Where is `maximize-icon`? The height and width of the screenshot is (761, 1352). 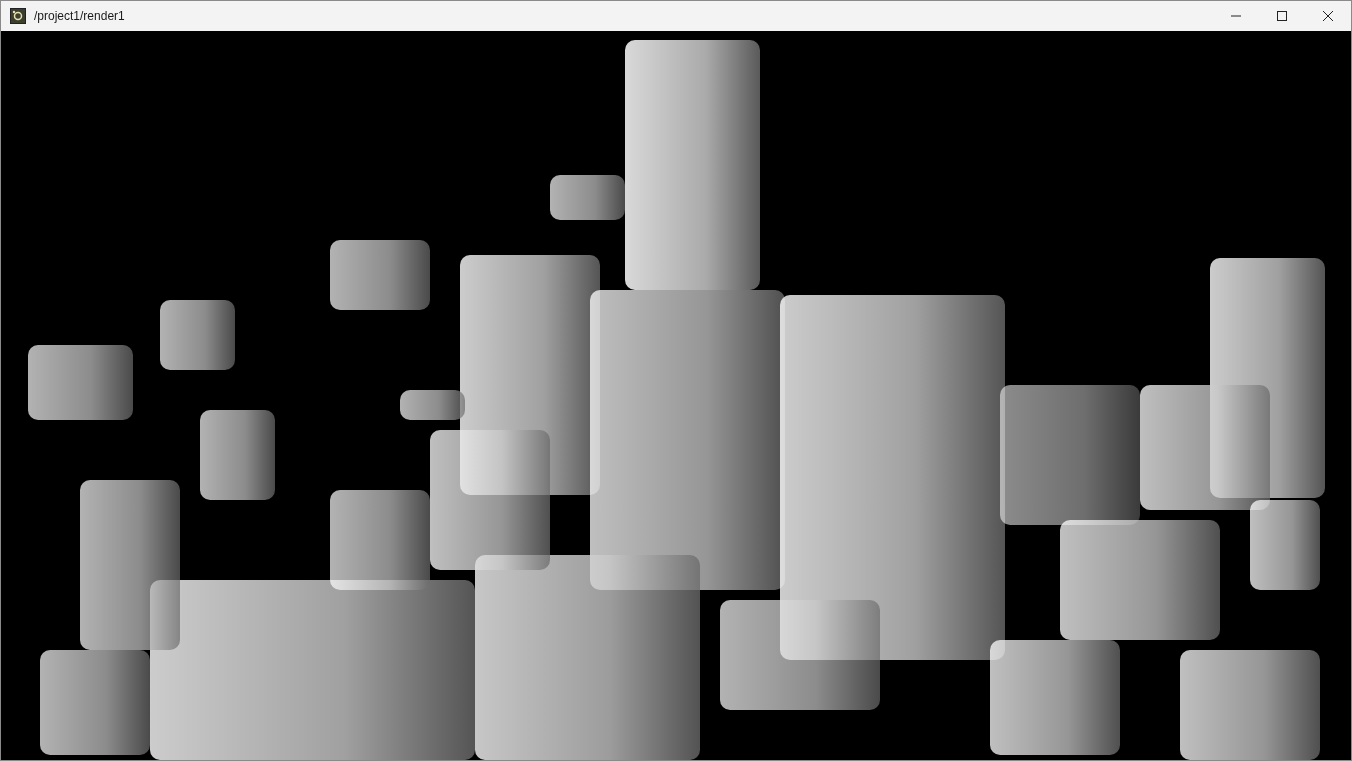 maximize-icon is located at coordinates (1282, 16).